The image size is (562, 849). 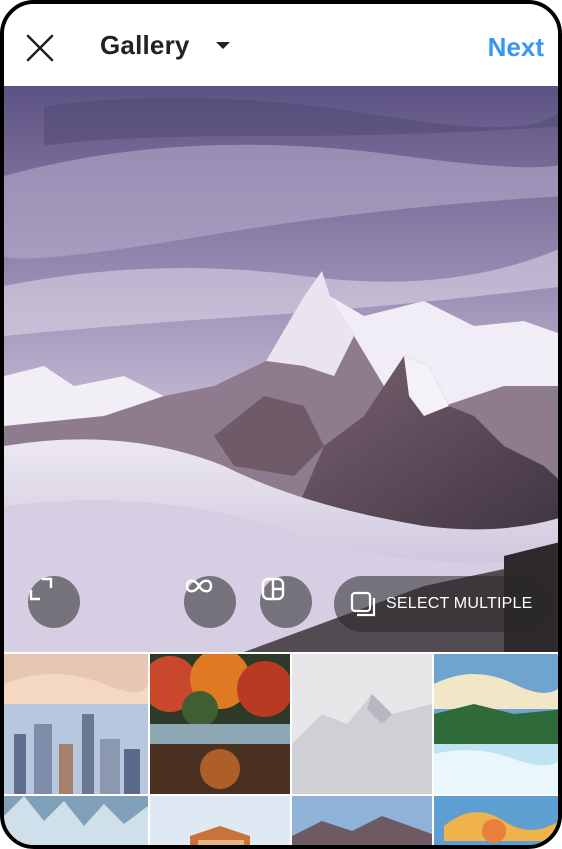 I want to click on top-bar: Gallery Next, so click(x=281, y=45).